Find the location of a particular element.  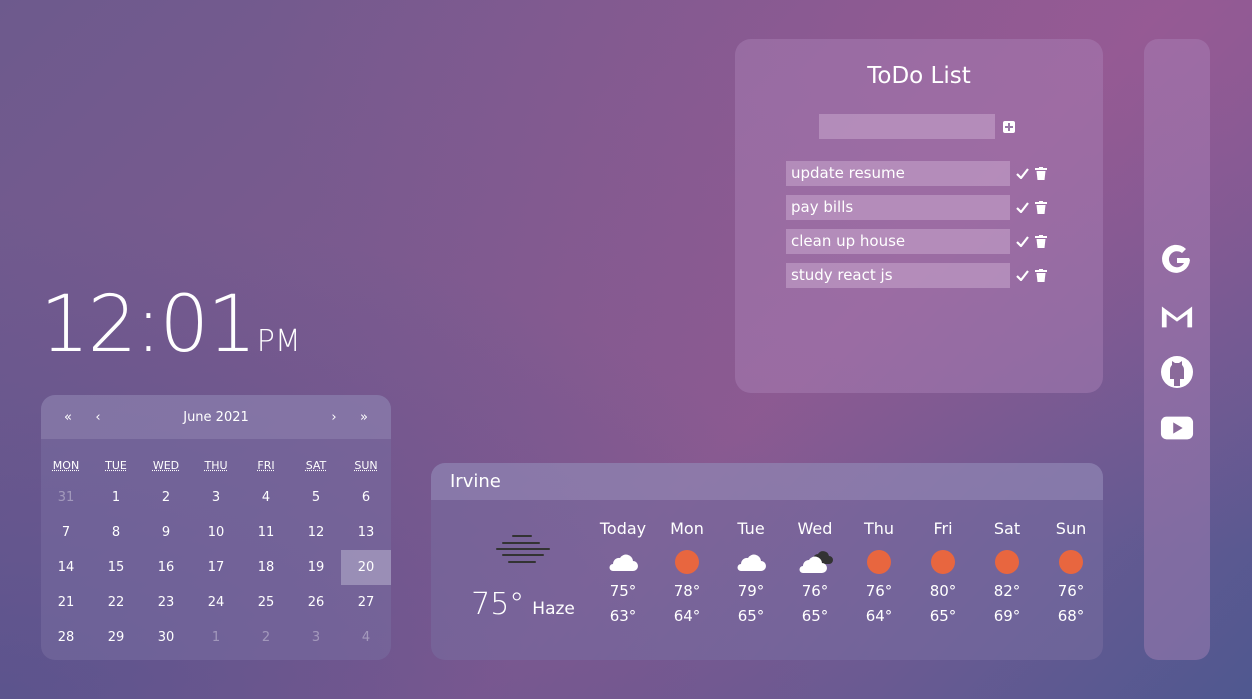

todo-input is located at coordinates (907, 126).